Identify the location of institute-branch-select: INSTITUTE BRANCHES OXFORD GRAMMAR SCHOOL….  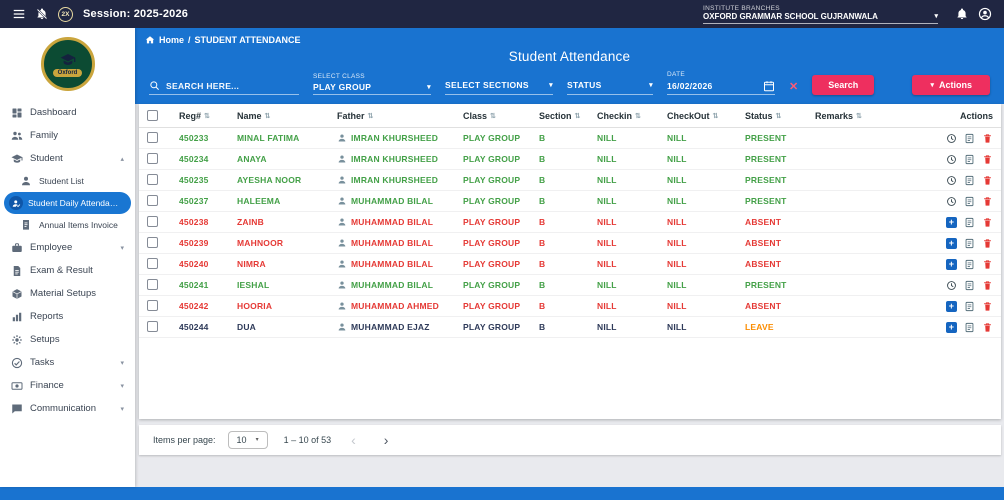
(820, 14).